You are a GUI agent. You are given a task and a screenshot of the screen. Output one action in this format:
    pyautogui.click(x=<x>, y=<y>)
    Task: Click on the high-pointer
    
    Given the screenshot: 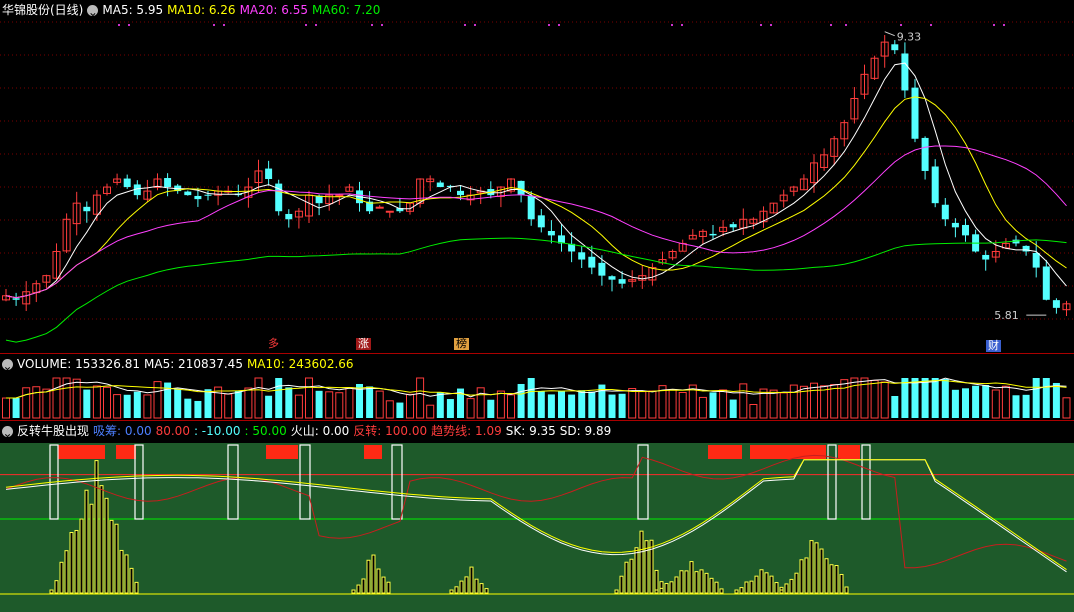 What is the action you would take?
    pyautogui.click(x=889, y=34)
    